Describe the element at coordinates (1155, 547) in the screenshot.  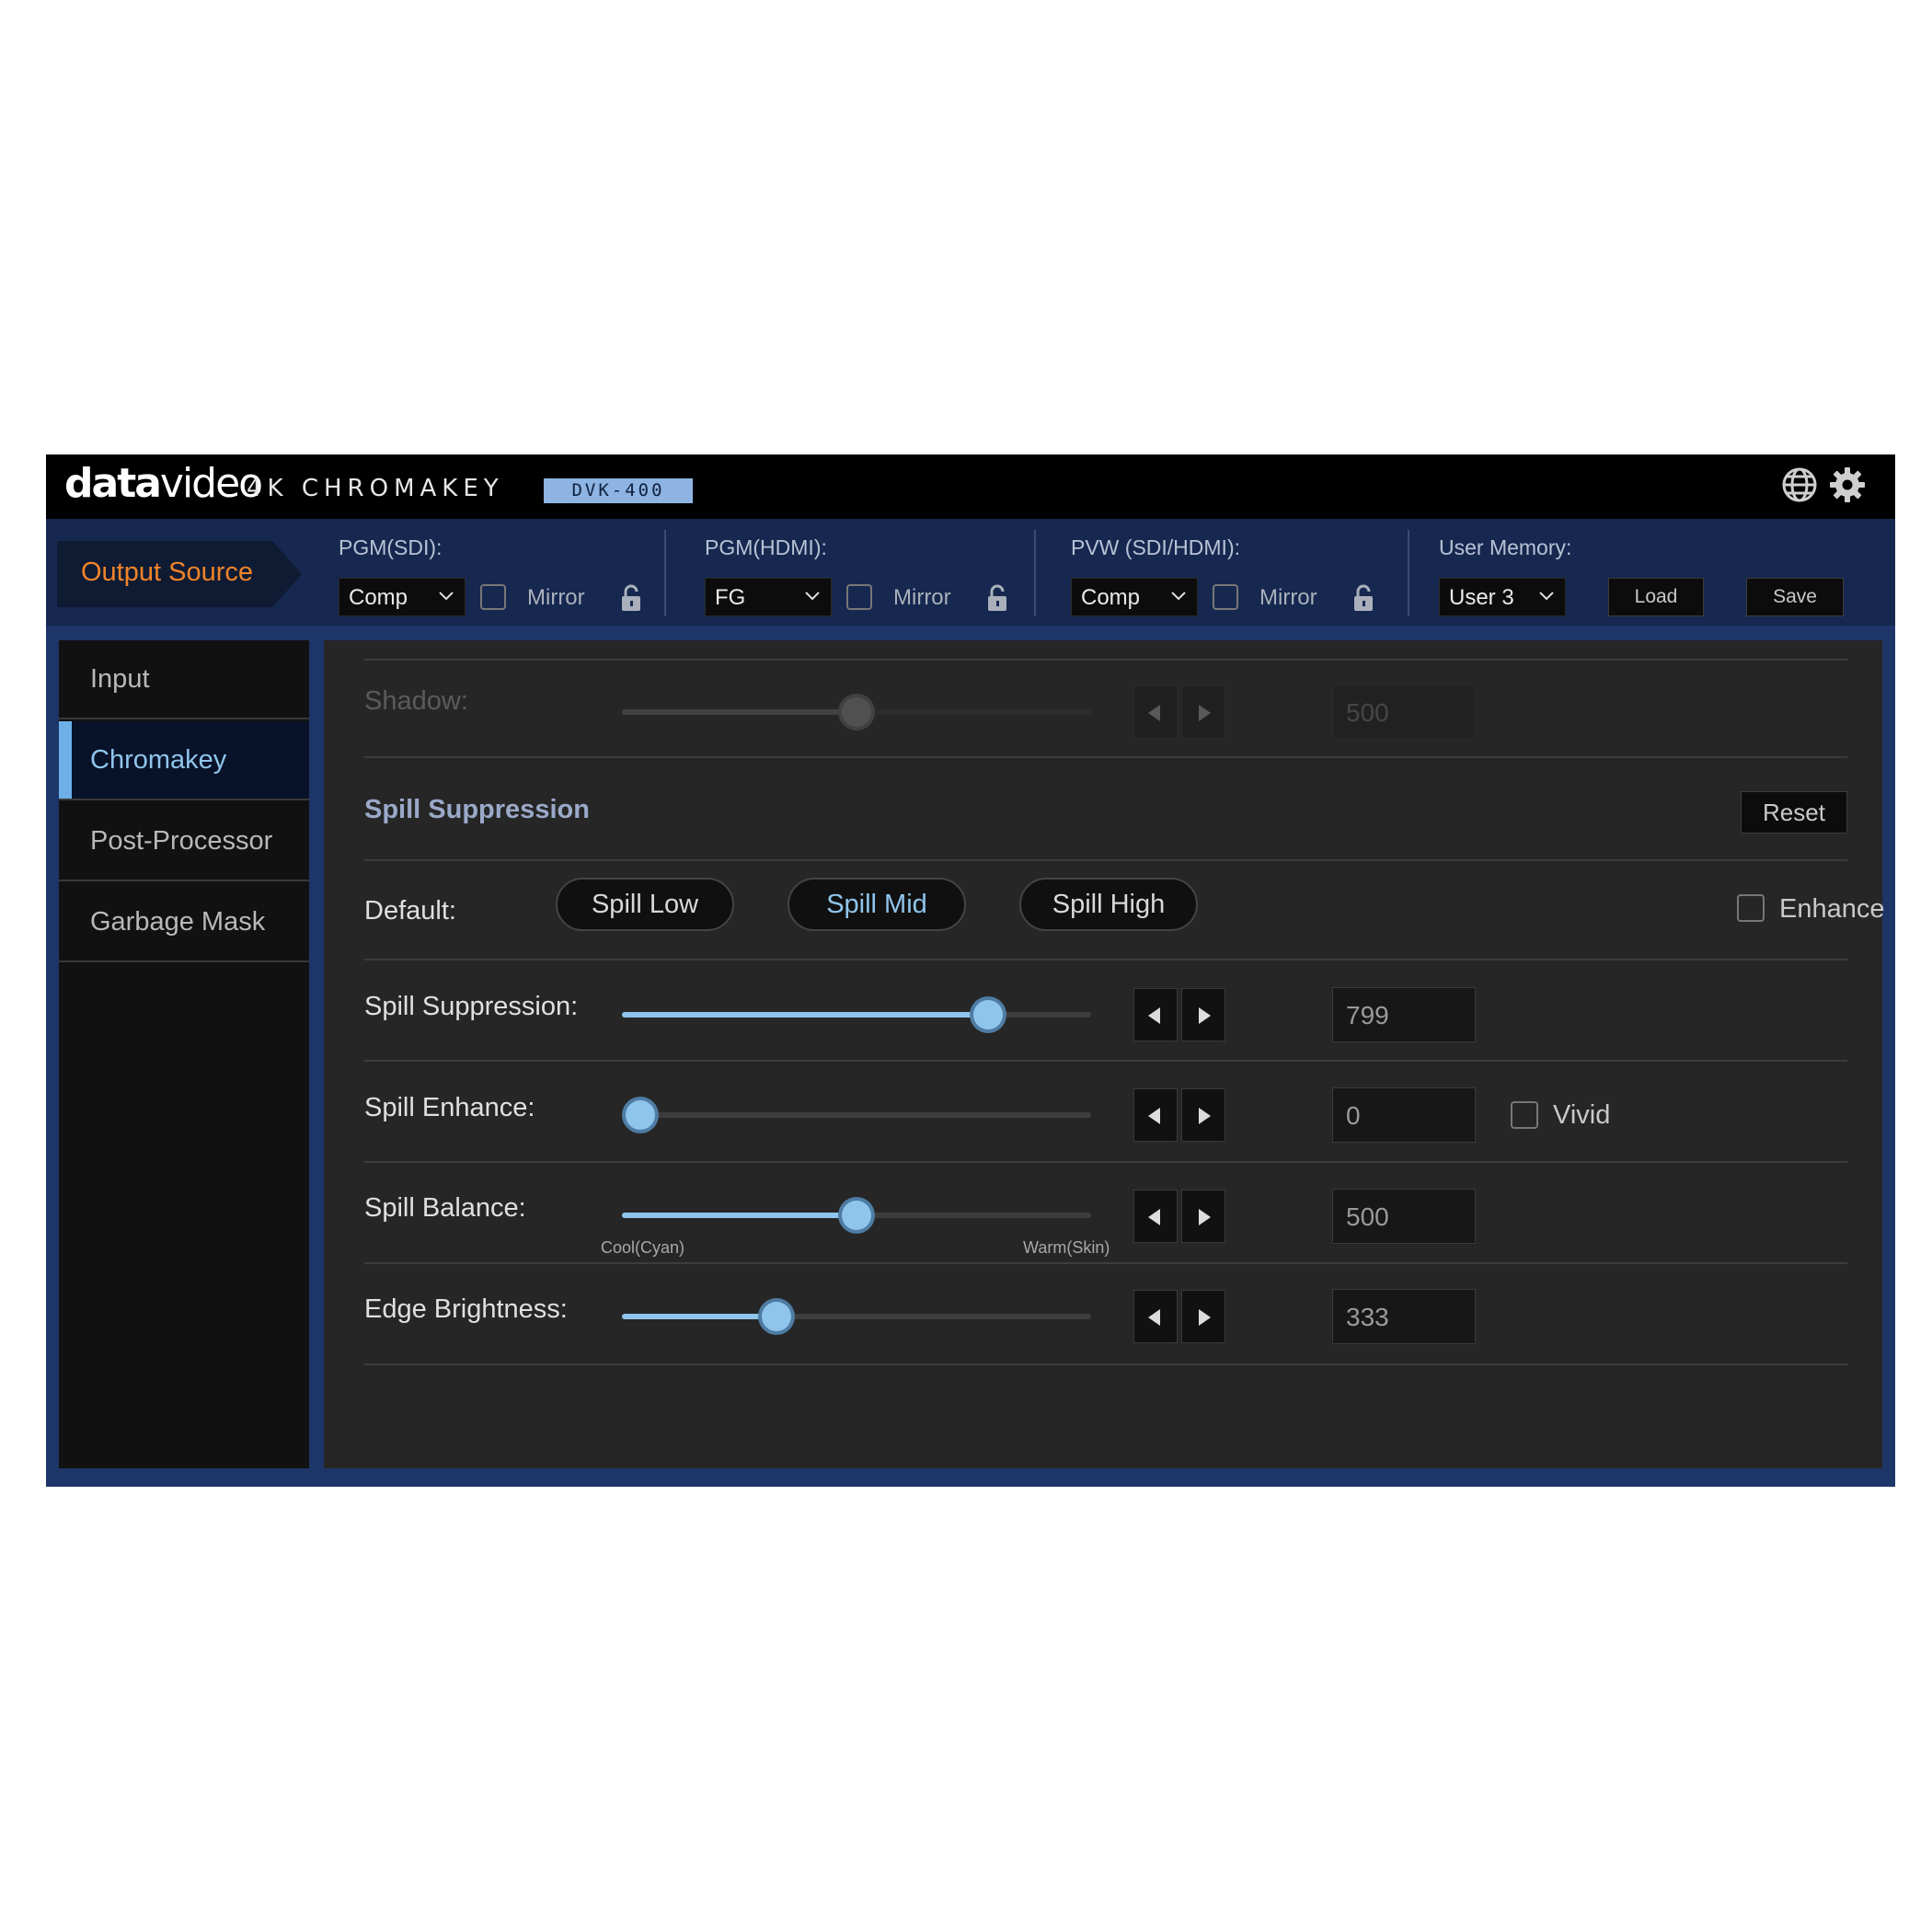
I see `pvw-label: PVW (SDI/HDMI):` at that location.